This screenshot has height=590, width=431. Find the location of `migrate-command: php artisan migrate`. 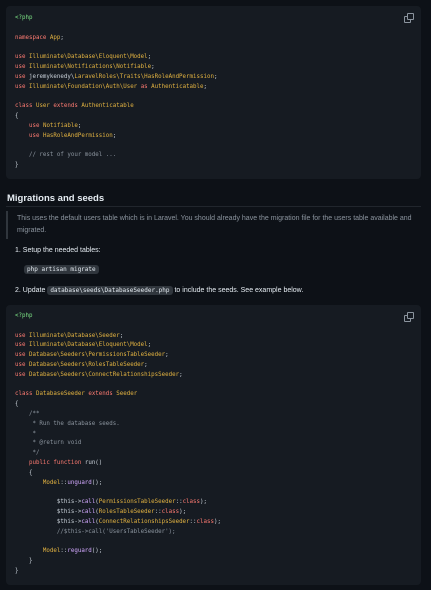

migrate-command: php artisan migrate is located at coordinates (61, 269).